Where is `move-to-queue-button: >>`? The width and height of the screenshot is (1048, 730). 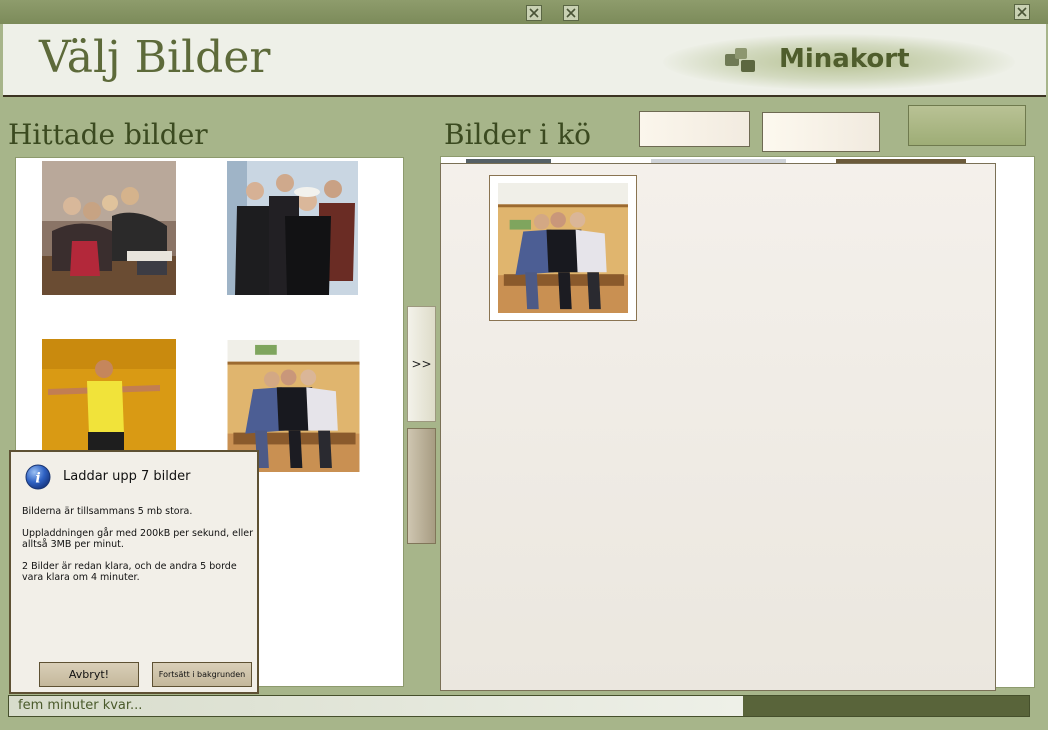
move-to-queue-button: >> is located at coordinates (421, 364).